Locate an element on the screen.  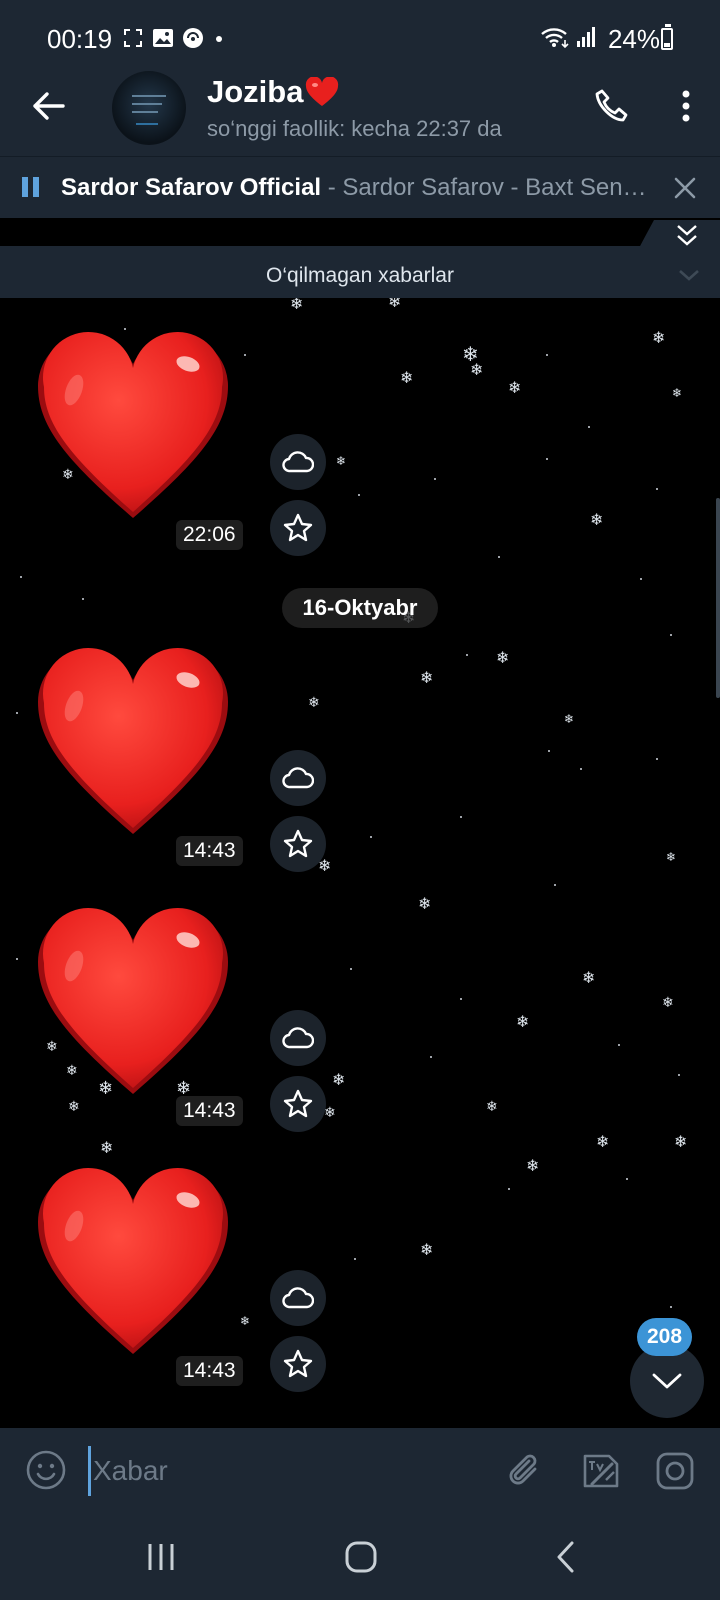
chat-title-text: Joziba is located at coordinates (255, 91).